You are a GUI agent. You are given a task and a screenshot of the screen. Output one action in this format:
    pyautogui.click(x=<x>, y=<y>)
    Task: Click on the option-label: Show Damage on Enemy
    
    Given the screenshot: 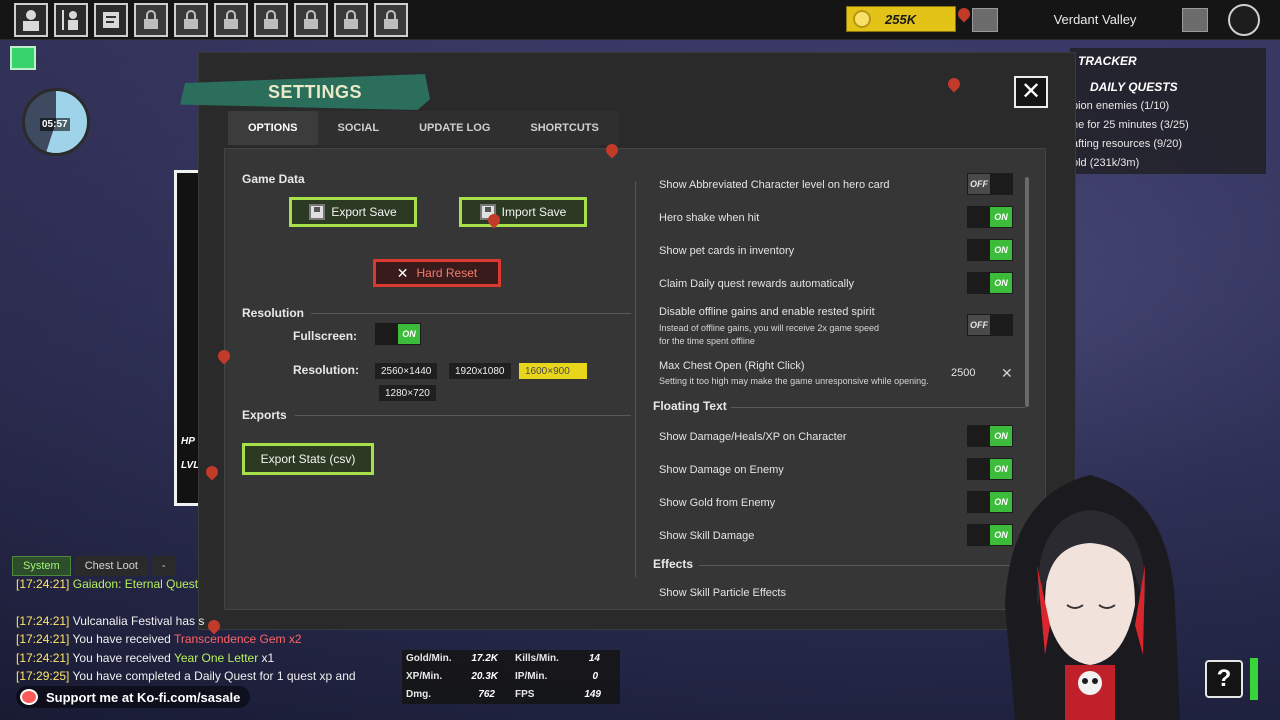 What is the action you would take?
    pyautogui.click(x=721, y=470)
    